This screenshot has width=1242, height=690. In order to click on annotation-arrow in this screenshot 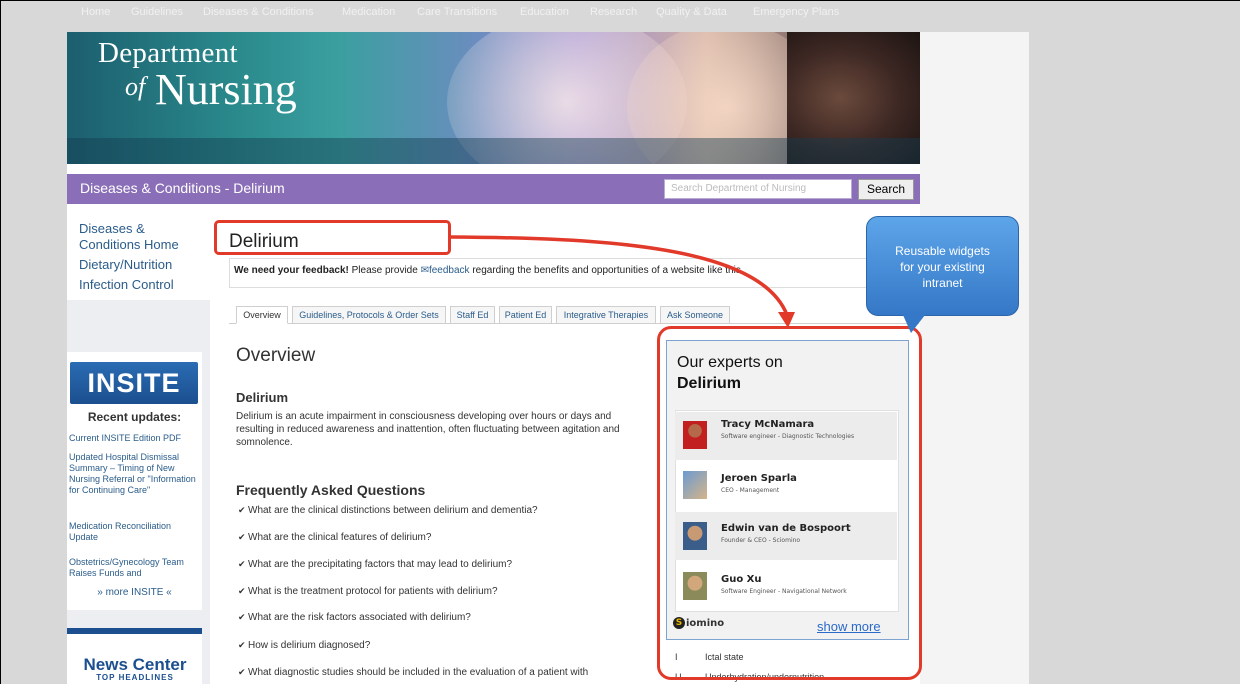, I will do `click(622, 281)`.